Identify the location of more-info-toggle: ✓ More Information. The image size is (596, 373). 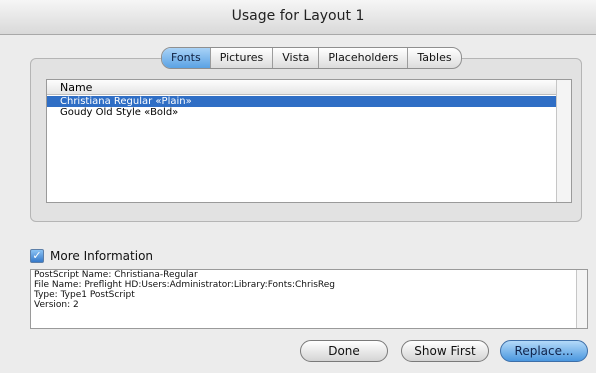
(91, 256).